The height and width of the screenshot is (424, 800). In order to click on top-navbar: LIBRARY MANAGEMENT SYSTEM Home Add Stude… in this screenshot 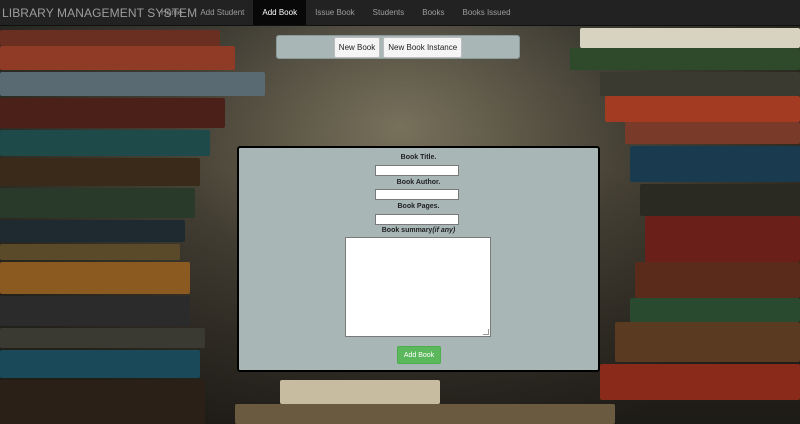, I will do `click(400, 13)`.